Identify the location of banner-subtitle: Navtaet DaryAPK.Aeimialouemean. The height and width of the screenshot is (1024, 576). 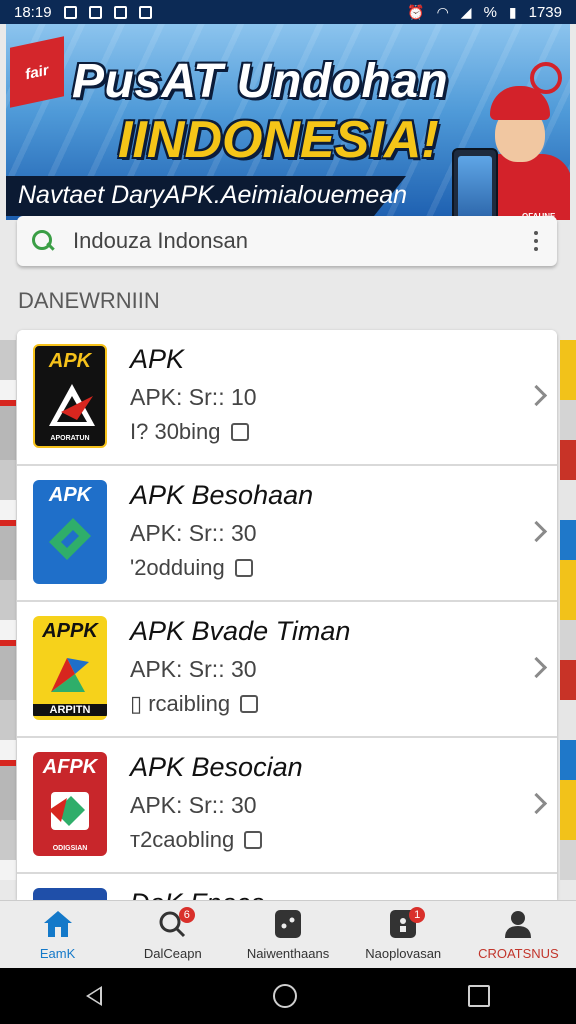
(213, 195).